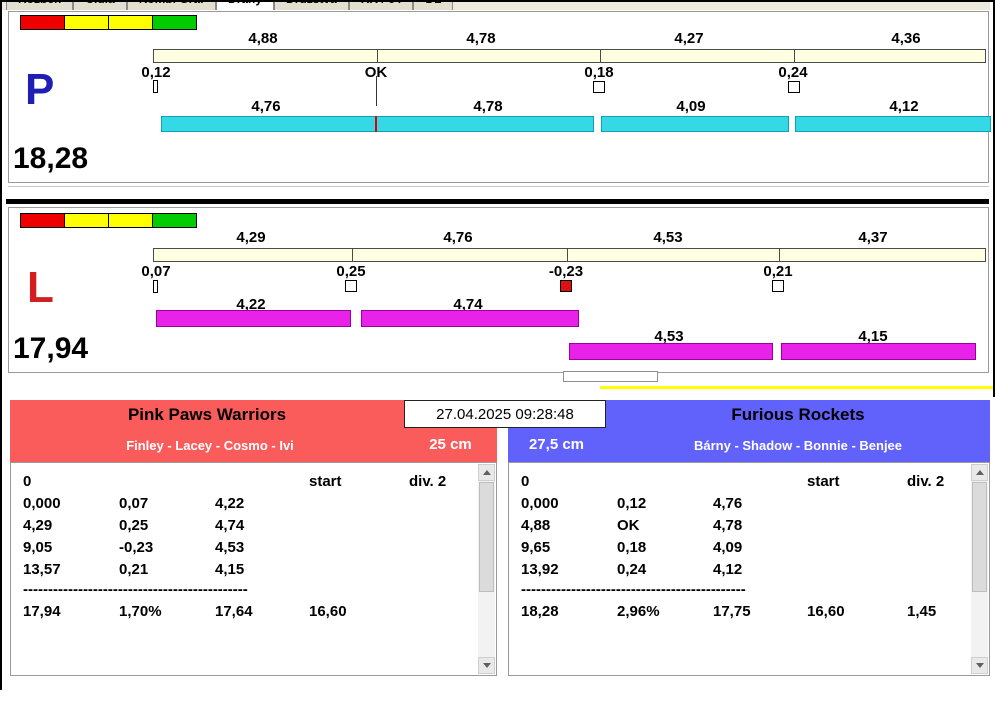  Describe the element at coordinates (210, 445) in the screenshot. I see `team-left-members: Finley - Lacey - Cosmo - Ivi` at that location.